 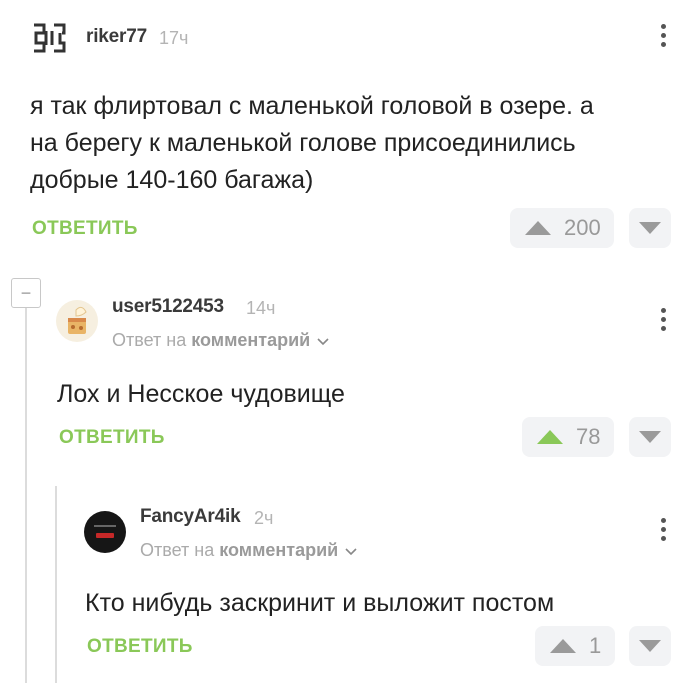 I want to click on comment-time: 14ч, so click(x=261, y=308).